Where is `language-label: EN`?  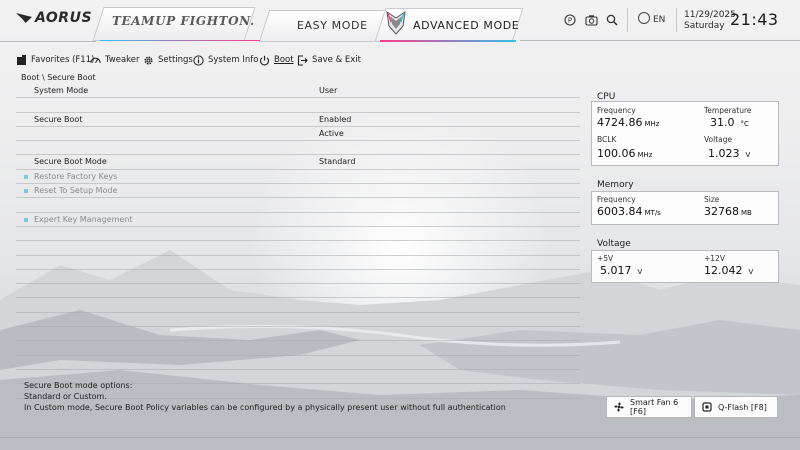
language-label: EN is located at coordinates (659, 20).